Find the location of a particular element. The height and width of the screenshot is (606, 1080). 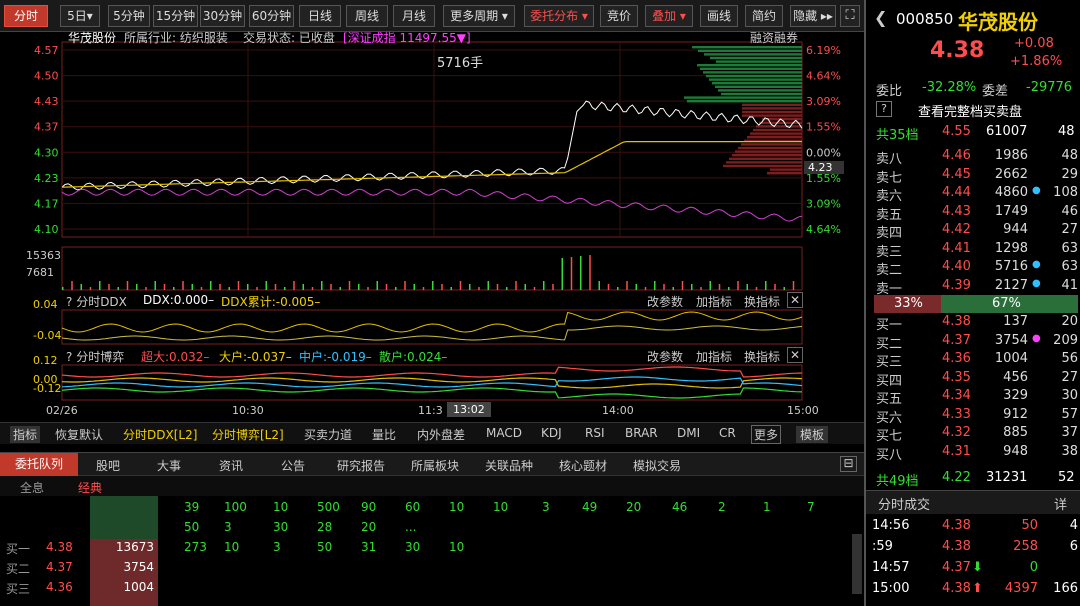

bid-level: 买二 4.37 3754 ● 209 is located at coordinates (973, 342).